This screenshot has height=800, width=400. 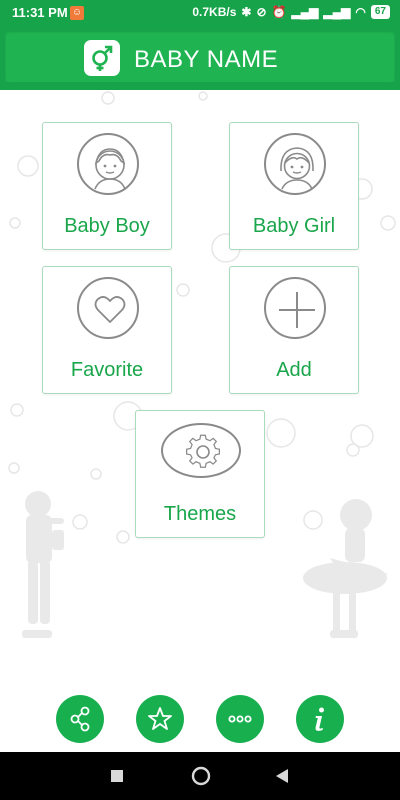 I want to click on system-nav-bar, so click(x=200, y=776).